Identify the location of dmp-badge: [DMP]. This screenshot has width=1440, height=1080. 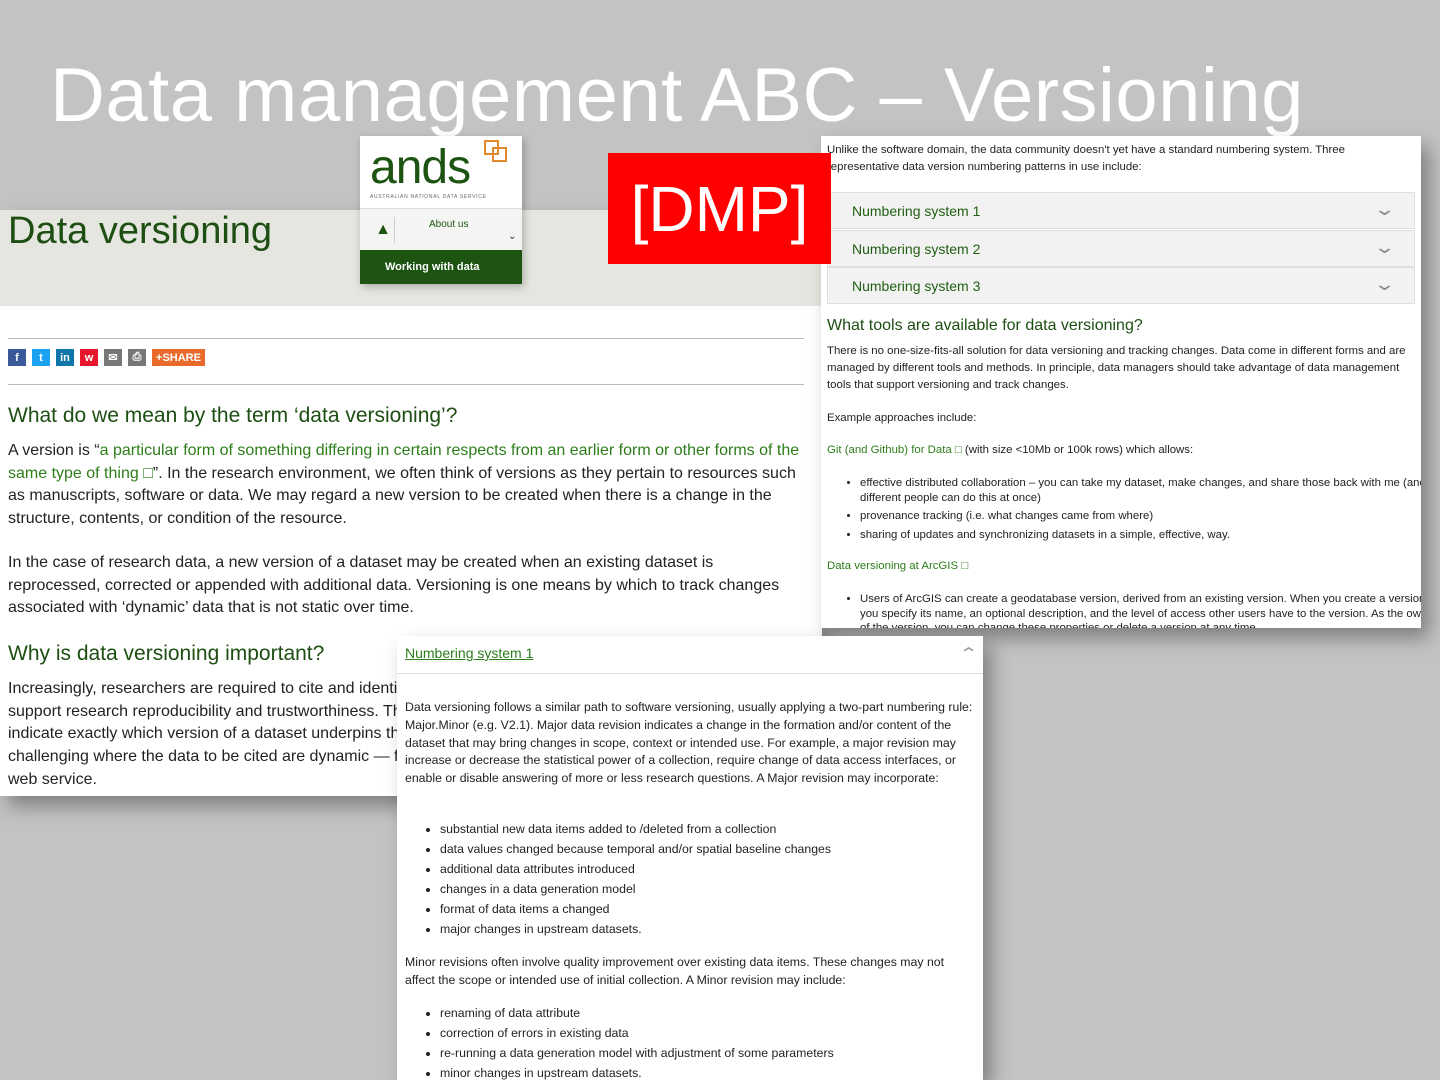
(719, 208).